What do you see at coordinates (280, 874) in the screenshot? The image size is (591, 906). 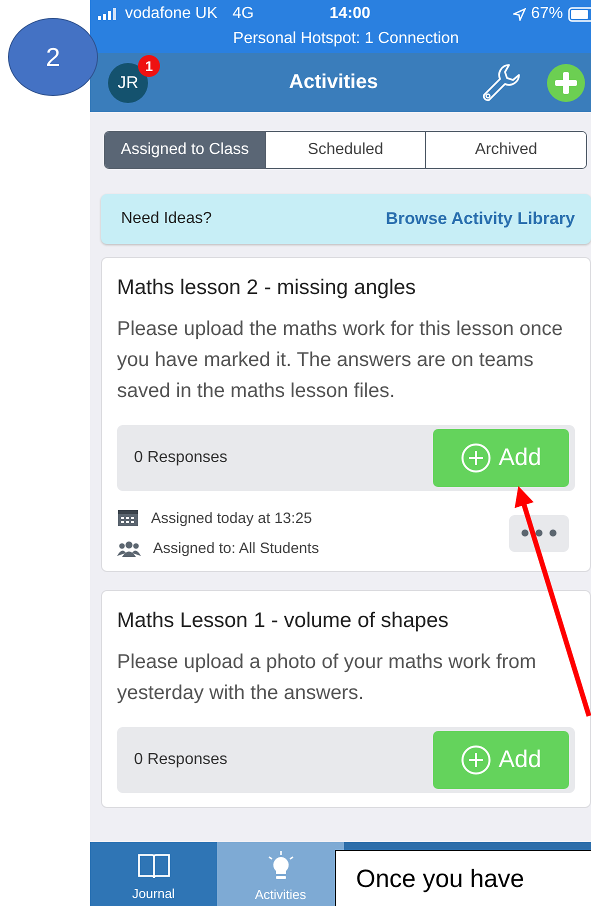 I see `tab-bar-item: Activities` at bounding box center [280, 874].